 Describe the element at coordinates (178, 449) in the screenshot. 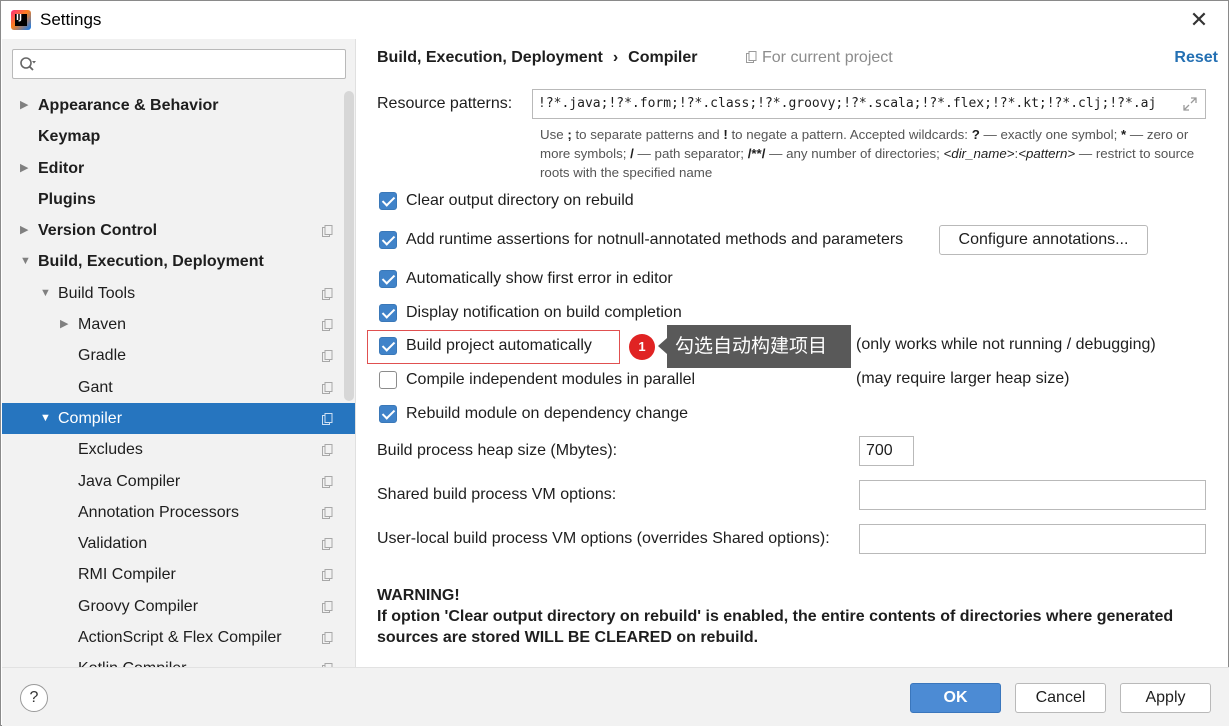

I see `sidebar-item-excludes: Excludes` at that location.